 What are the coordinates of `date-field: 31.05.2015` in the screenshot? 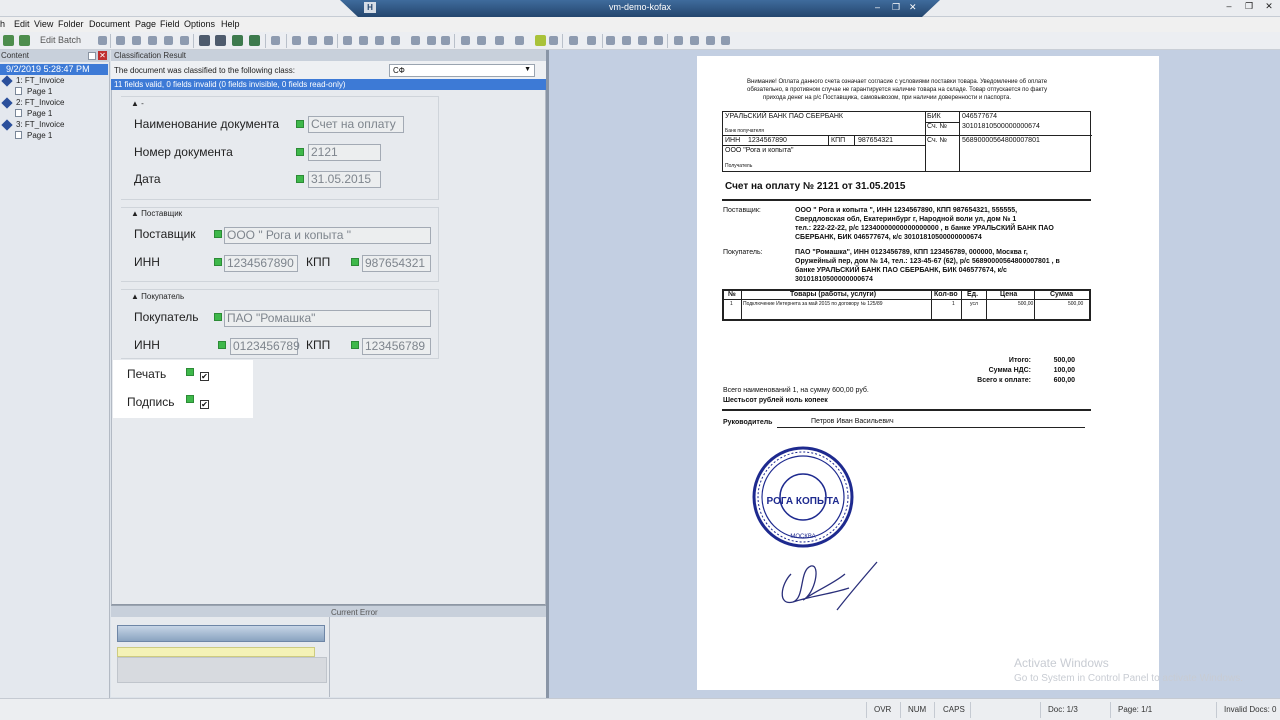 It's located at (344, 179).